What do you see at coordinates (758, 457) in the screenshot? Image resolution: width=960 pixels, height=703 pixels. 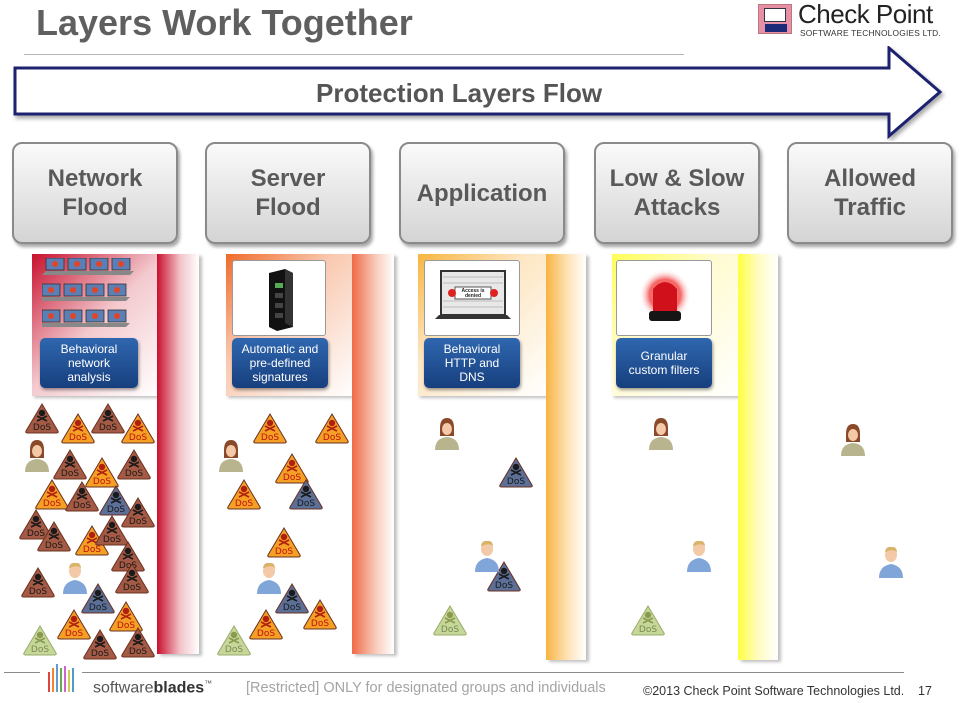 I see `protection-barrier-low-slow` at bounding box center [758, 457].